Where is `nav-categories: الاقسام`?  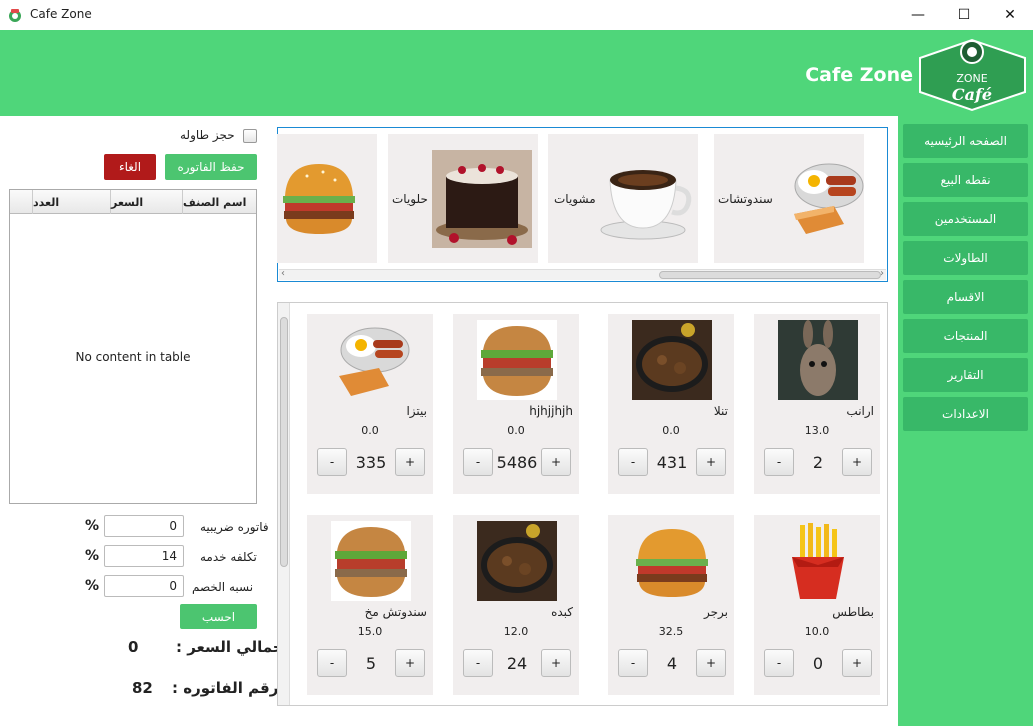 nav-categories: الاقسام is located at coordinates (965, 297).